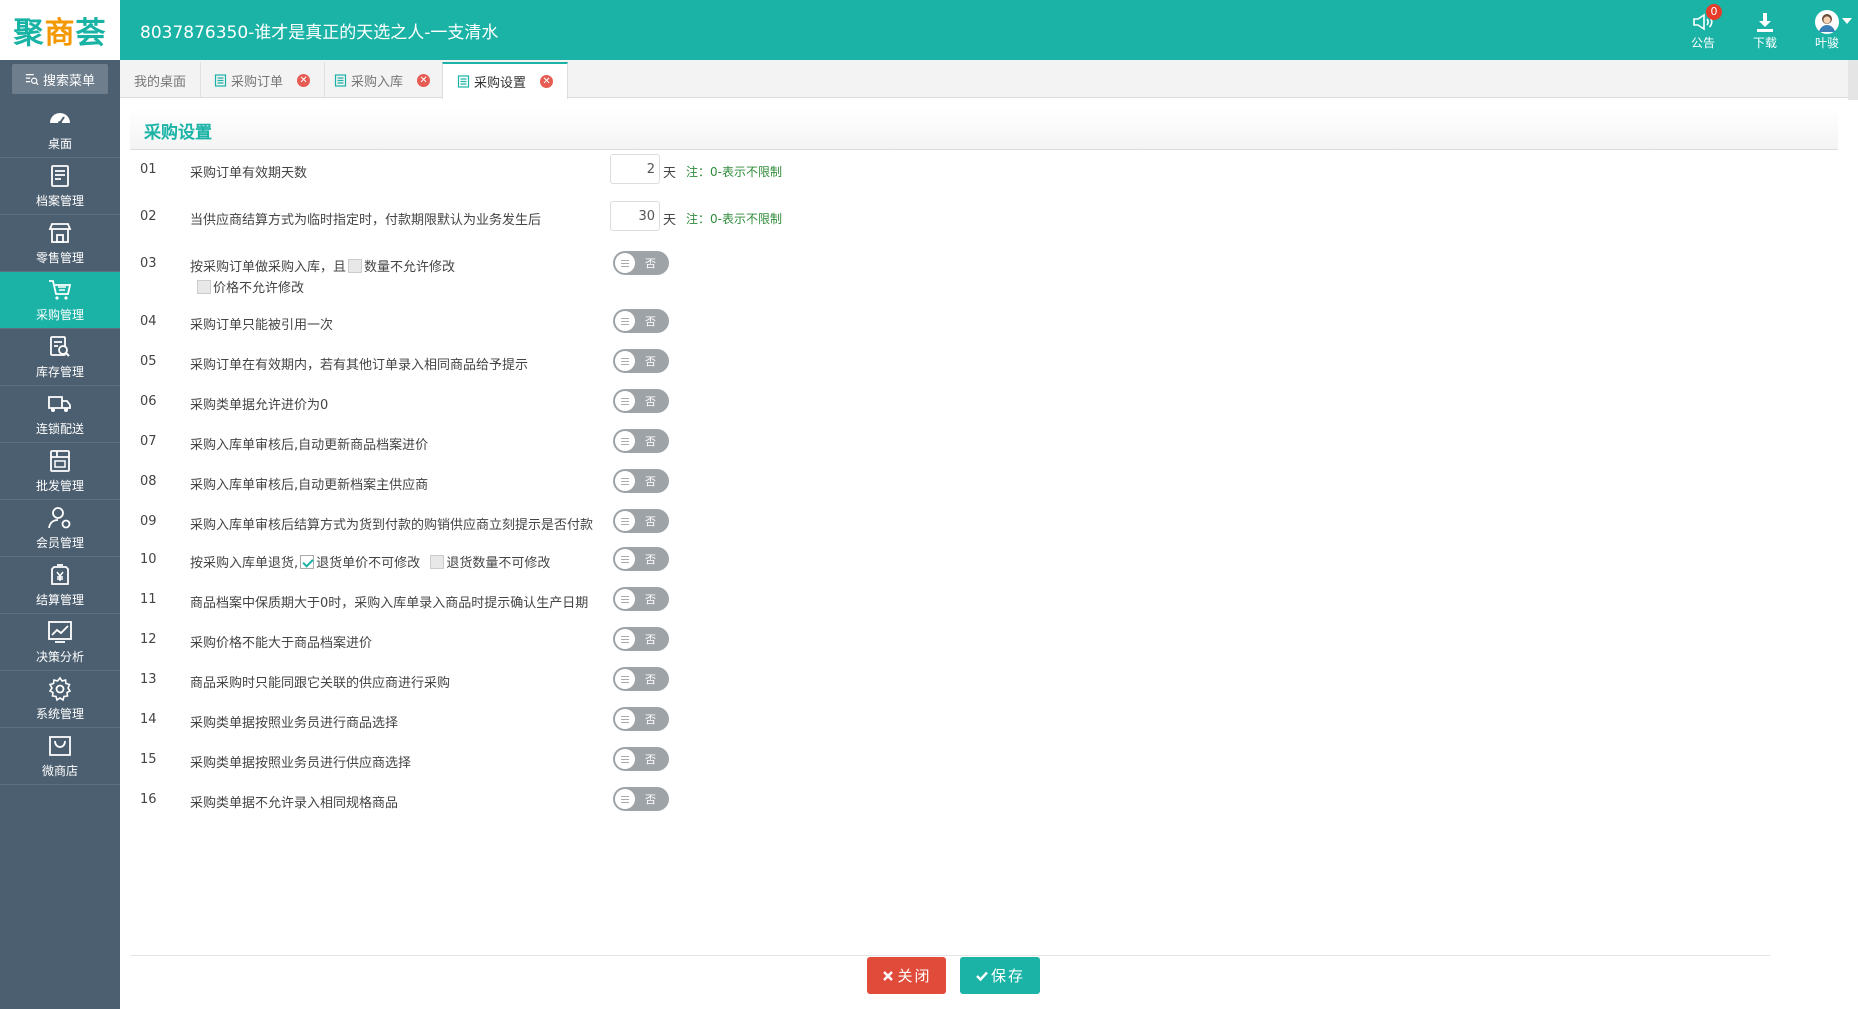  Describe the element at coordinates (294, 803) in the screenshot. I see `setting-label: 采购类单据不允许录入相同规格商品` at that location.